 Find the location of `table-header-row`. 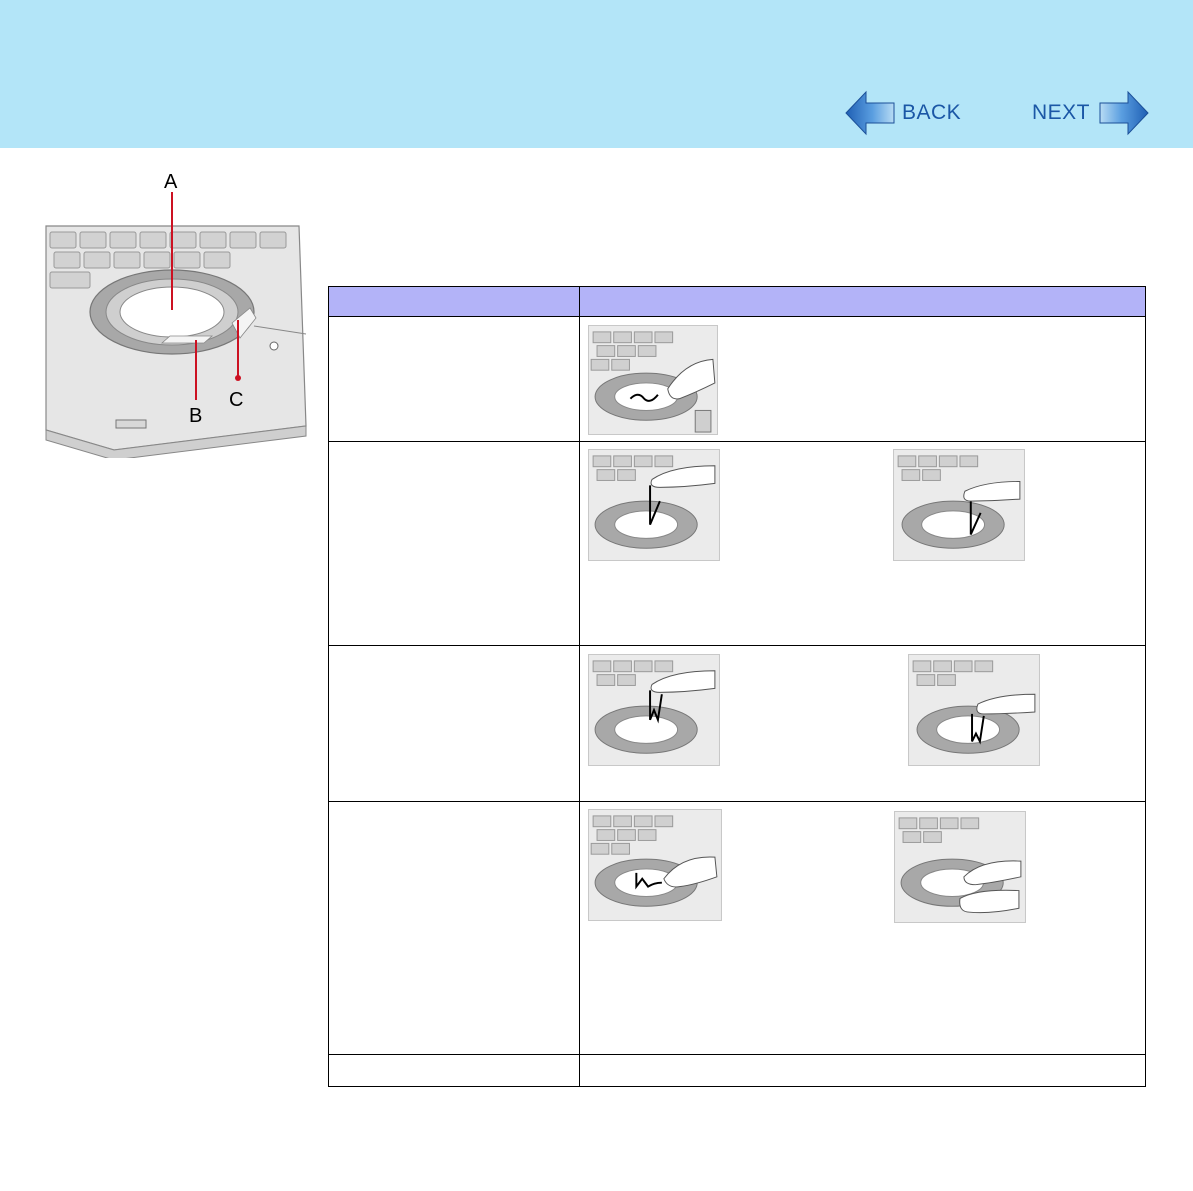

table-header-row is located at coordinates (737, 301).